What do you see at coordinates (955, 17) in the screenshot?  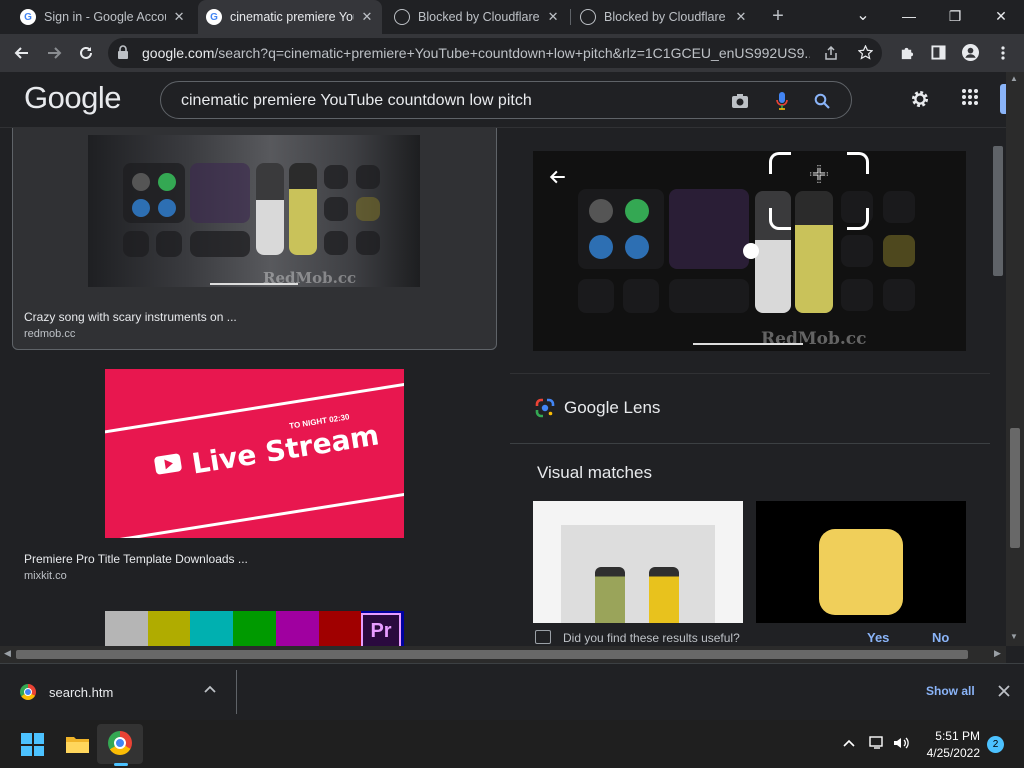 I see `restore-button: ❐` at bounding box center [955, 17].